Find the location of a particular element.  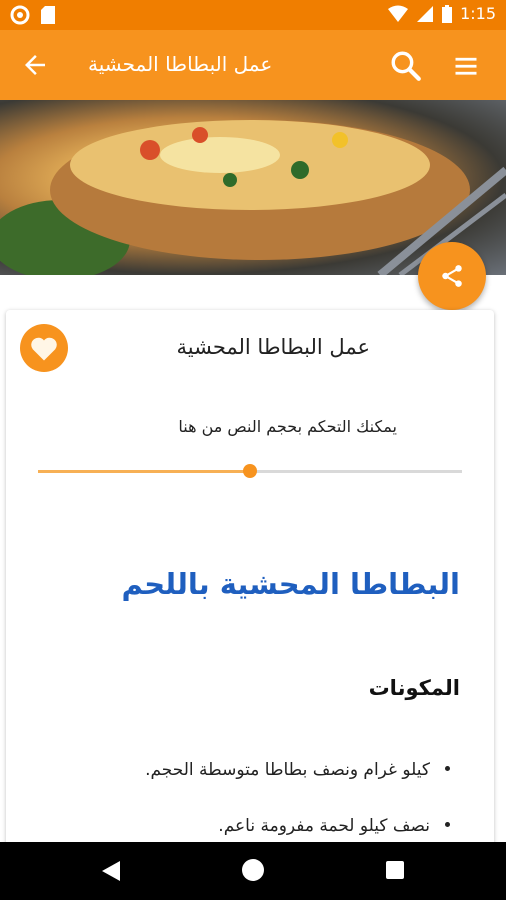

search-icon is located at coordinates (406, 66).